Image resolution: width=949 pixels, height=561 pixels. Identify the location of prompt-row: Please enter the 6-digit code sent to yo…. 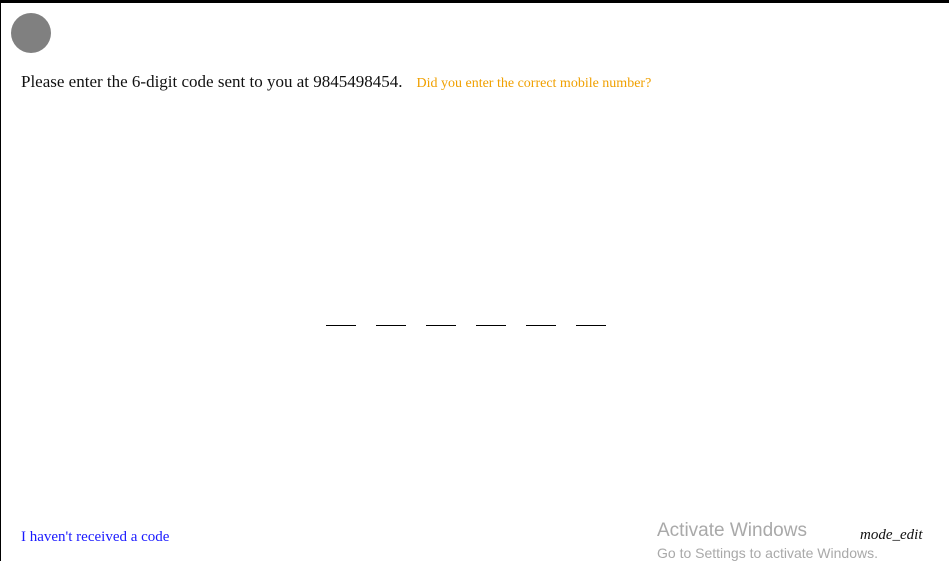
(336, 82).